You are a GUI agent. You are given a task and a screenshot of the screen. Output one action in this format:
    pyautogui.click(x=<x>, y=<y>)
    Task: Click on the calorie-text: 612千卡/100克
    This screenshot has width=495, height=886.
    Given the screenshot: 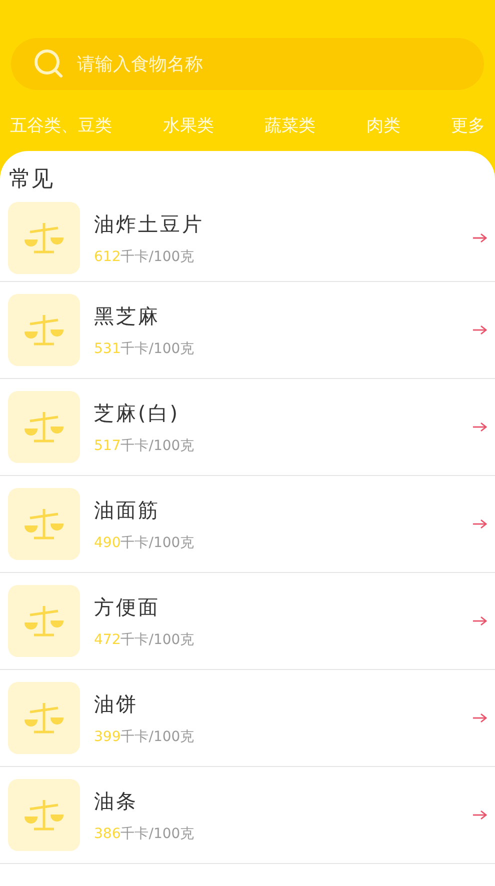 What is the action you would take?
    pyautogui.click(x=145, y=257)
    